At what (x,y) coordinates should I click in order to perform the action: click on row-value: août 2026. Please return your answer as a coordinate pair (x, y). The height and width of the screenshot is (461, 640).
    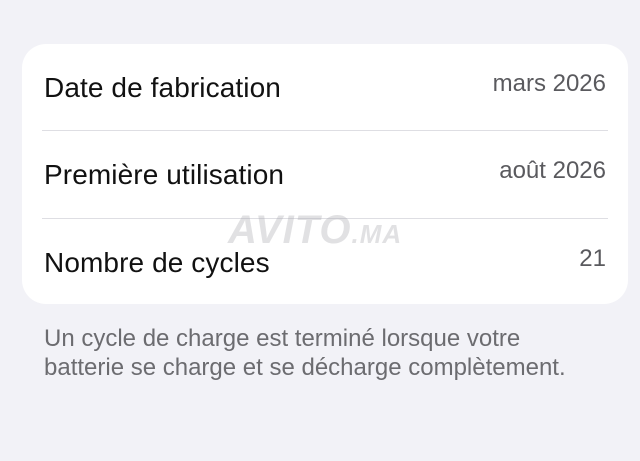
    Looking at the image, I should click on (552, 170).